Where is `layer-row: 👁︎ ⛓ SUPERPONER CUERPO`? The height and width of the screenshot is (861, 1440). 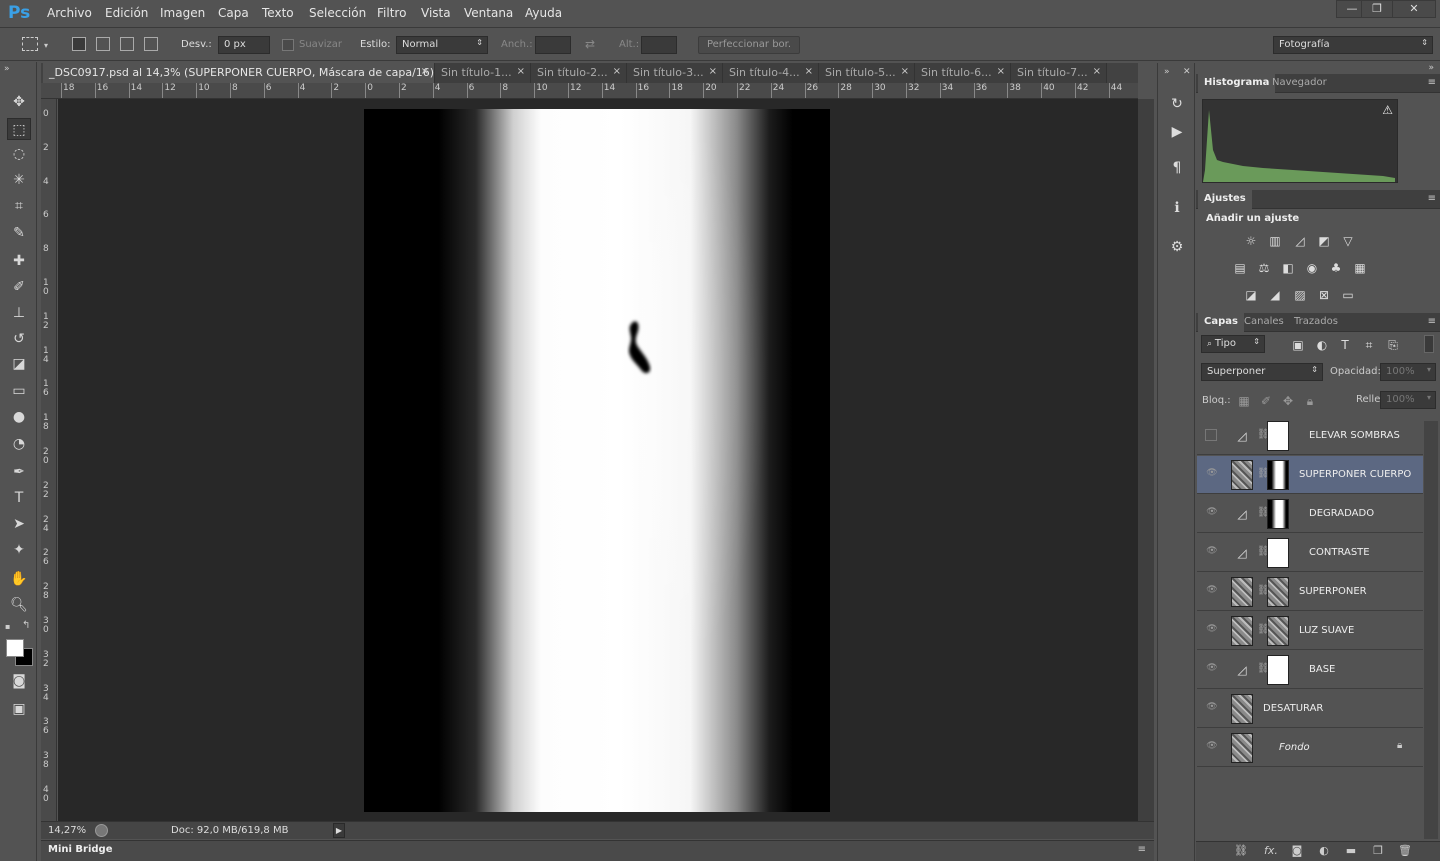 layer-row: 👁︎ ⛓ SUPERPONER CUERPO is located at coordinates (1310, 475).